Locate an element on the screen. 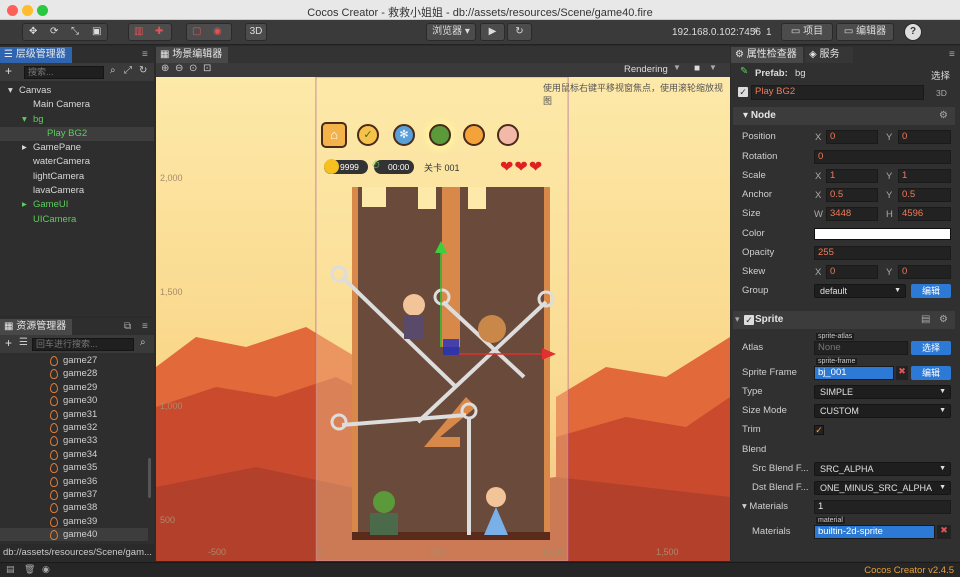 This screenshot has width=960, height=577. help-button: ? is located at coordinates (913, 32).